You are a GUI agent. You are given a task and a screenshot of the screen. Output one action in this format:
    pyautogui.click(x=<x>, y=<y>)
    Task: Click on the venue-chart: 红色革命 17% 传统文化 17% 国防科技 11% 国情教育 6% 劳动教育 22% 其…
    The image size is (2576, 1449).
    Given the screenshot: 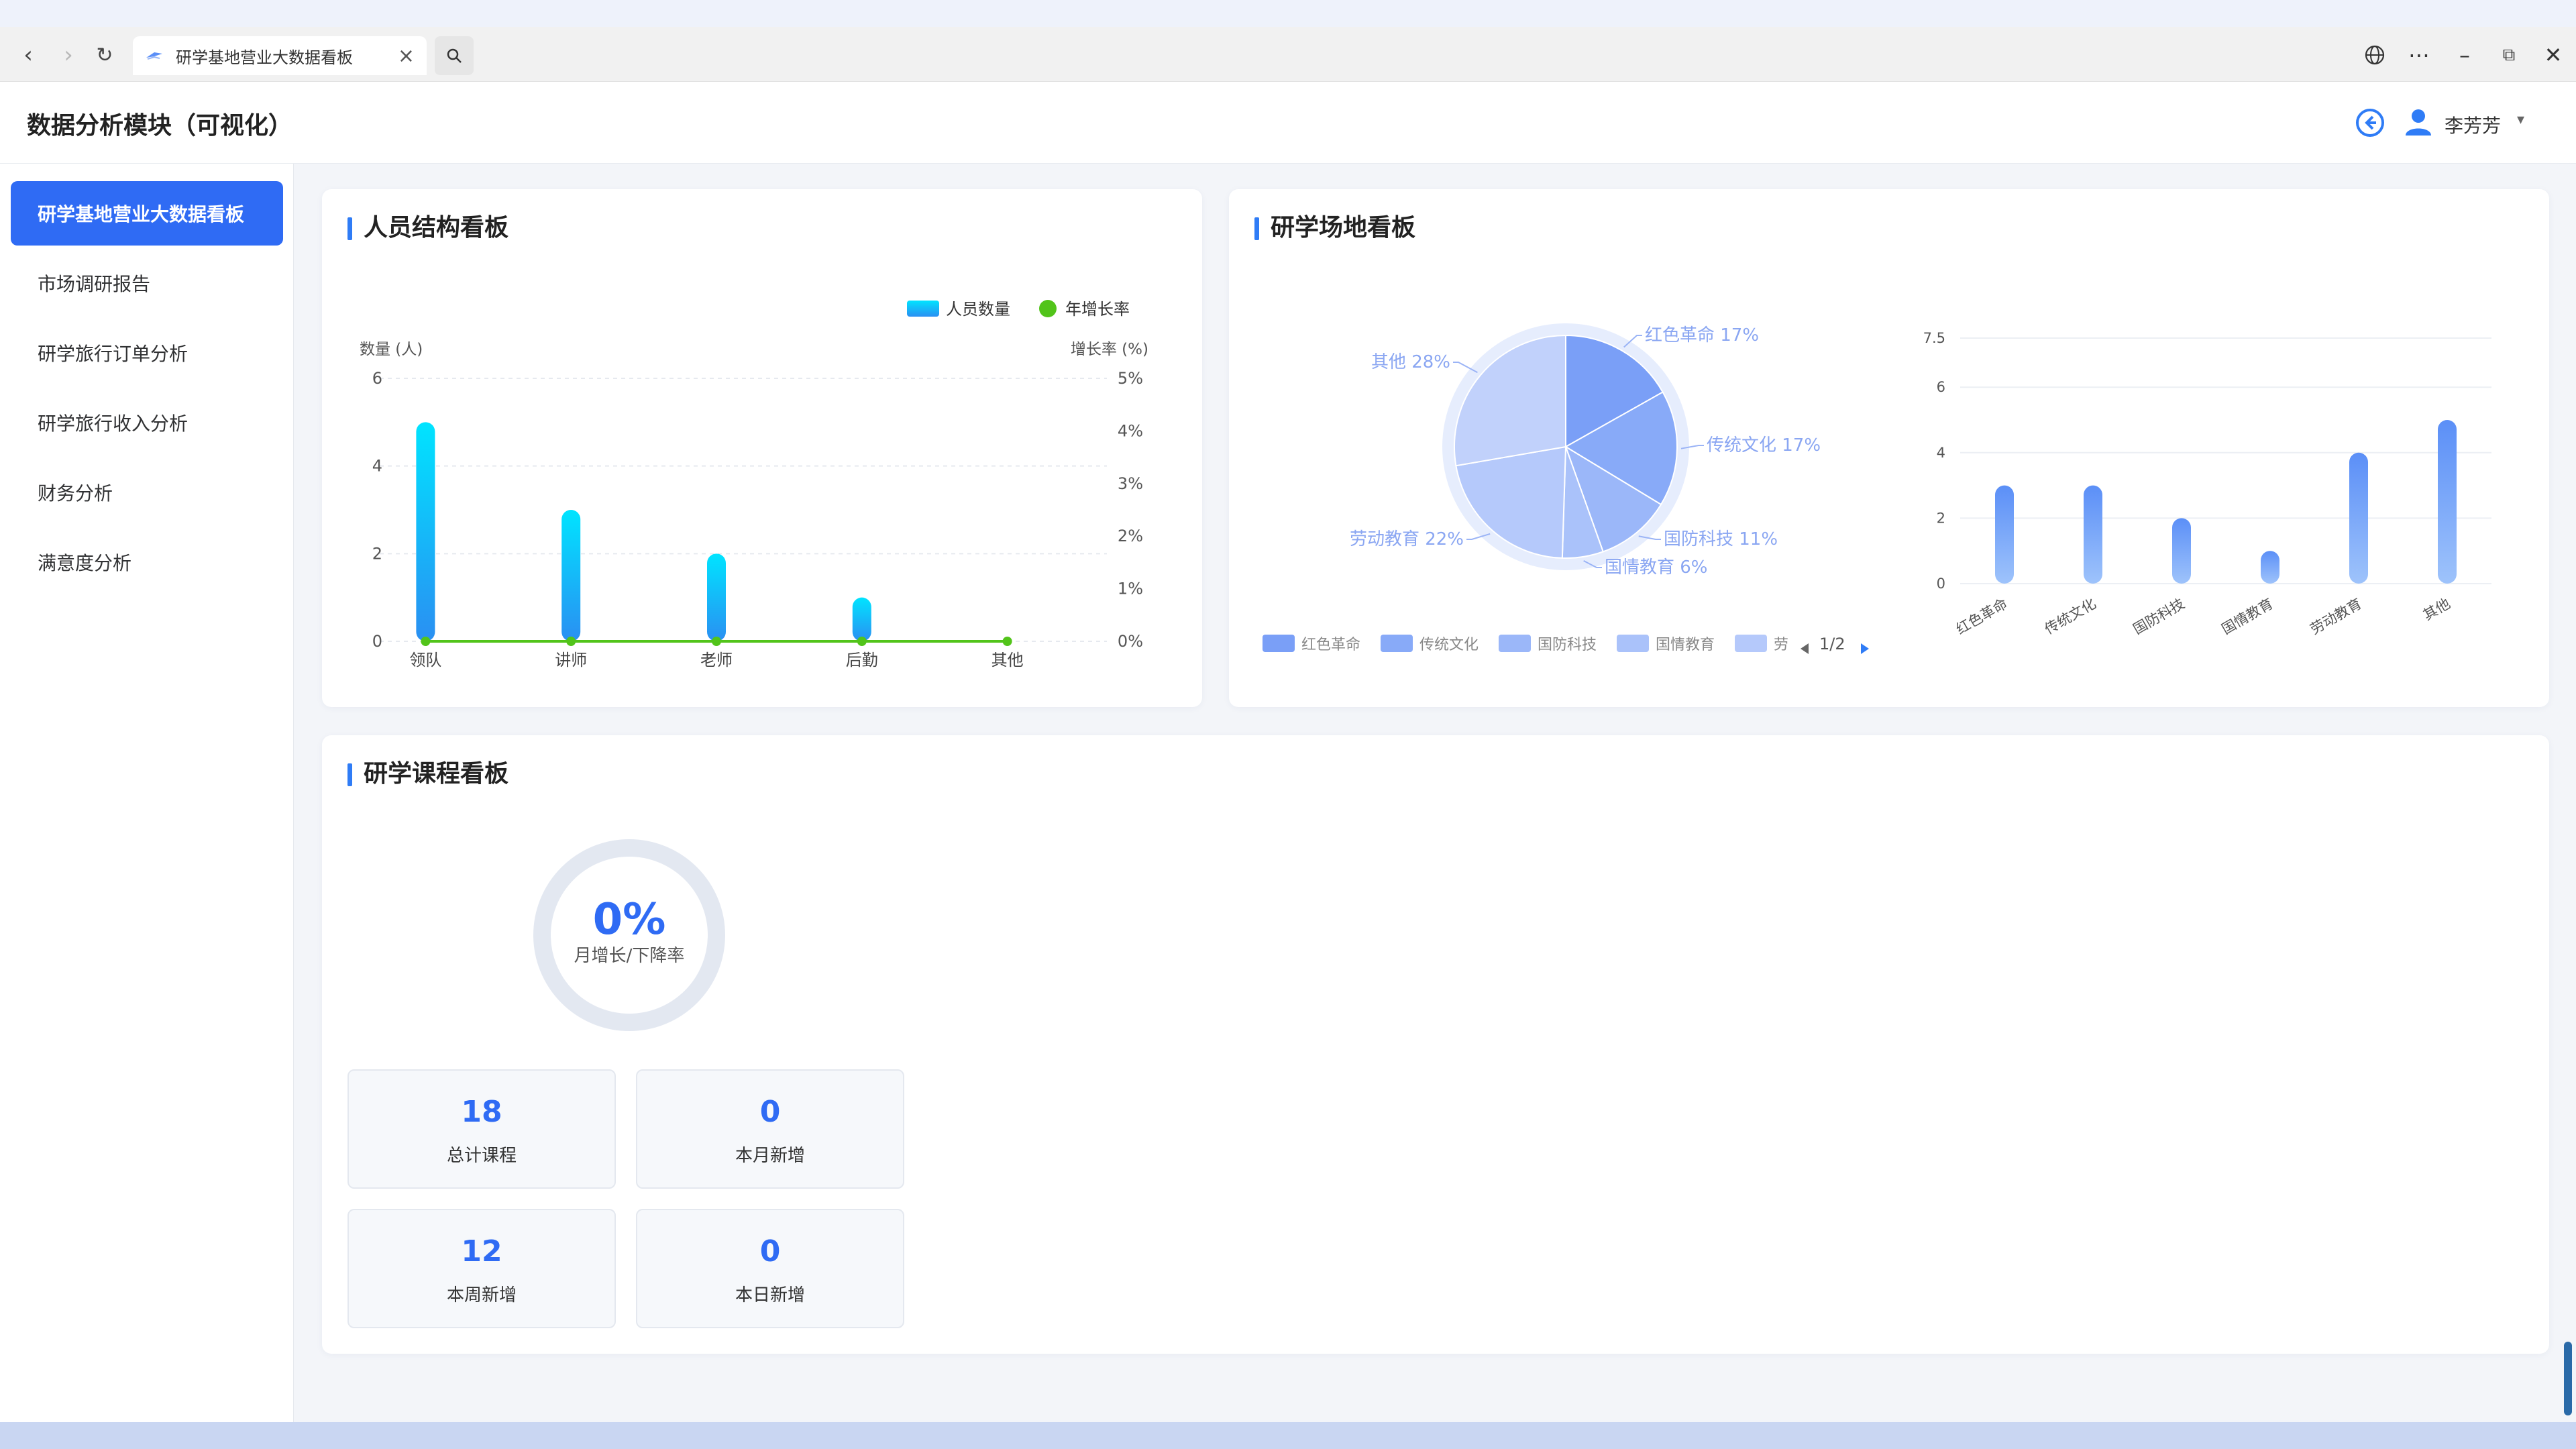 What is the action you would take?
    pyautogui.click(x=1877, y=488)
    